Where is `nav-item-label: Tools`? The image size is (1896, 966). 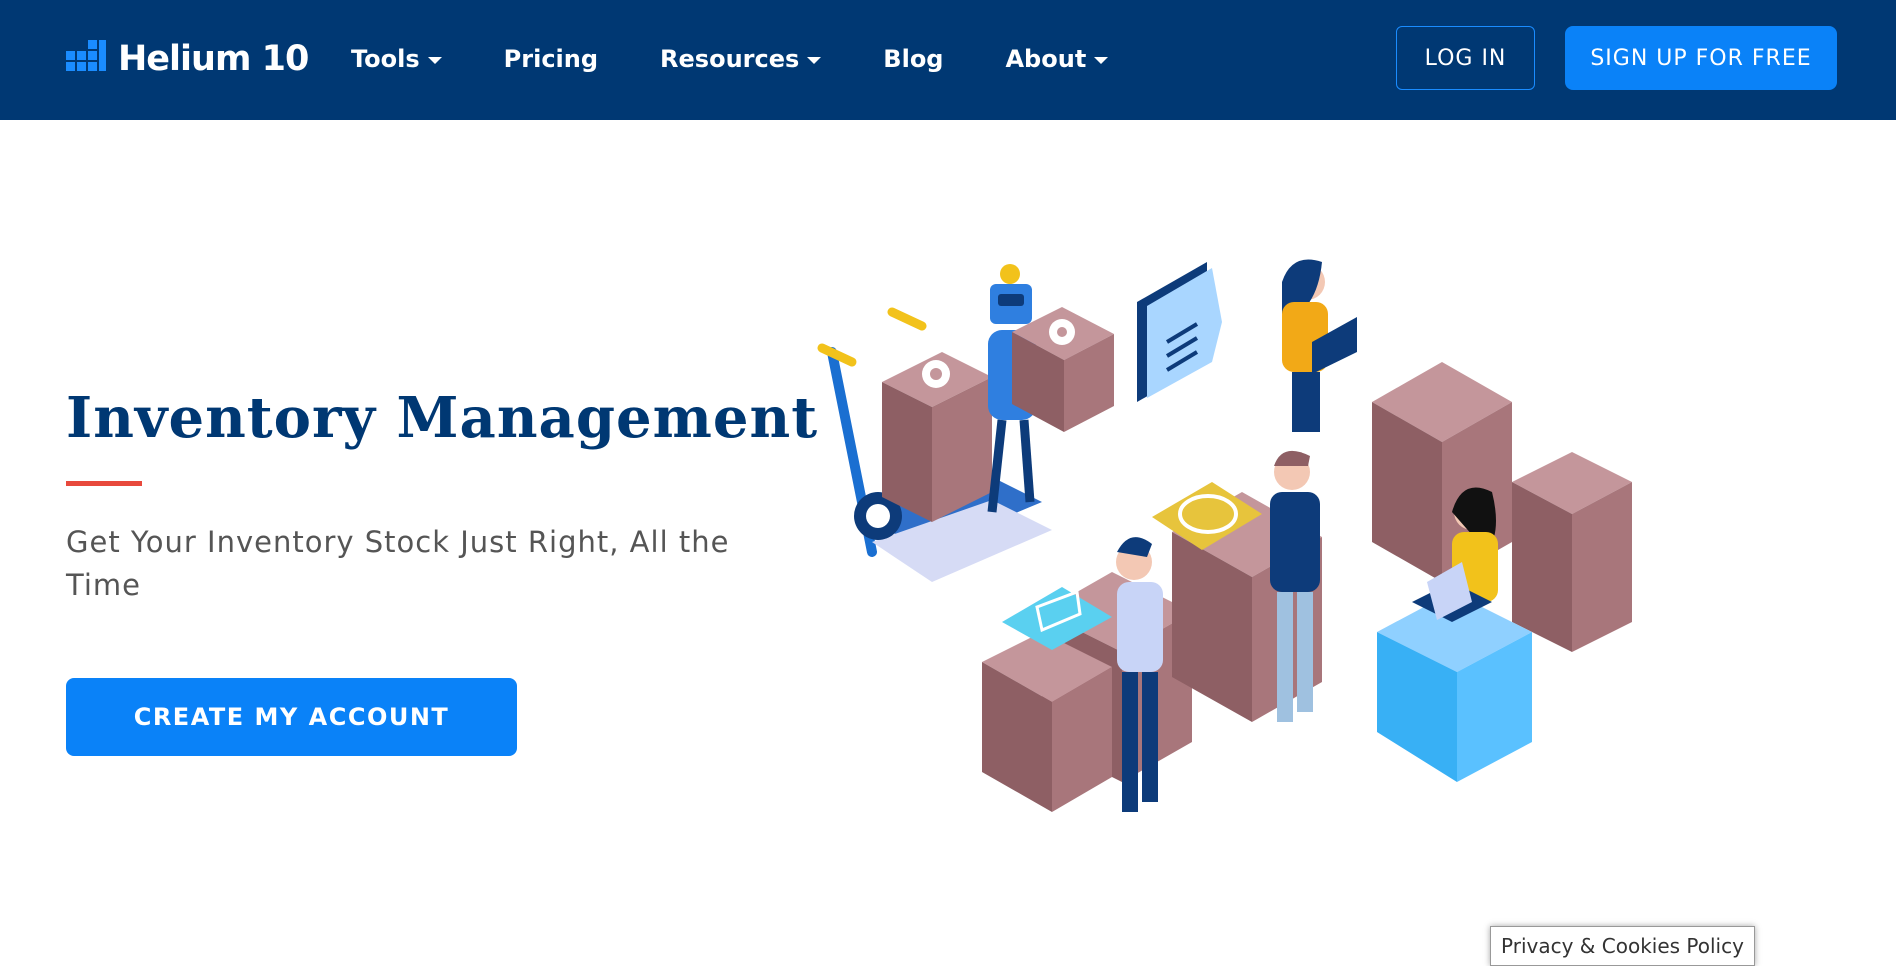 nav-item-label: Tools is located at coordinates (385, 59).